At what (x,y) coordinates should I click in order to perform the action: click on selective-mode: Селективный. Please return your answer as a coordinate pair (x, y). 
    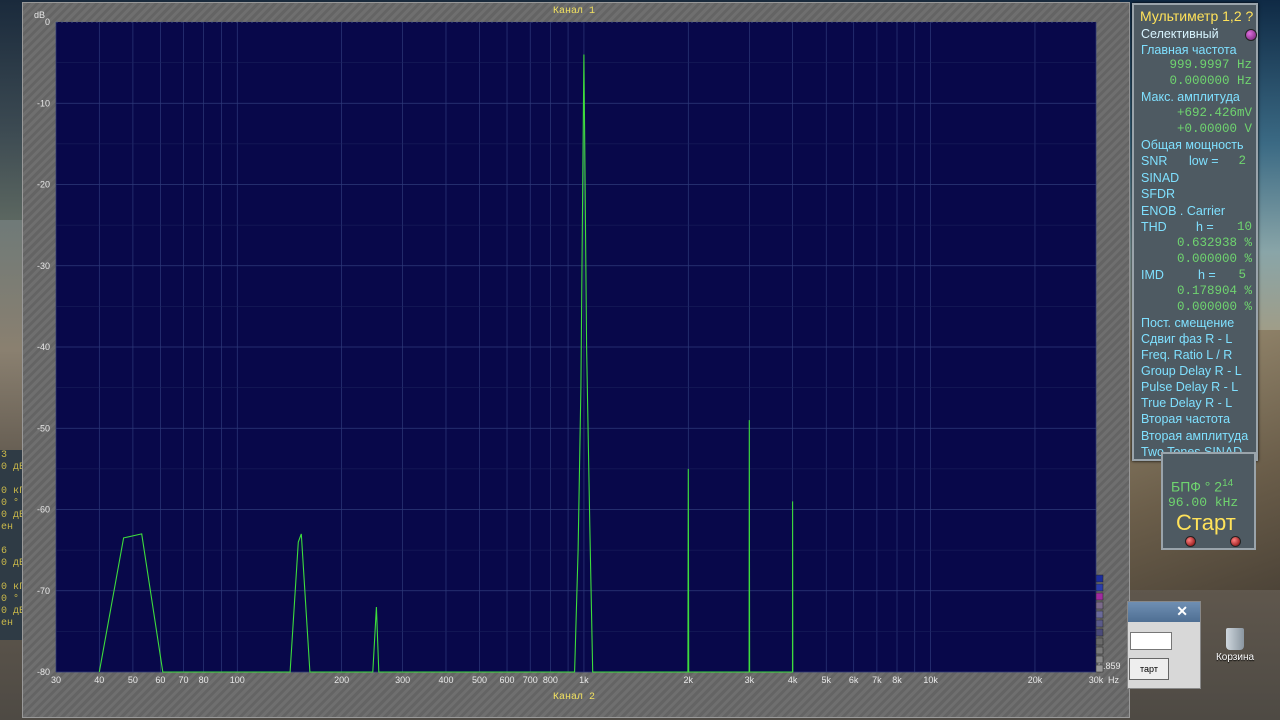
    Looking at the image, I should click on (1180, 34).